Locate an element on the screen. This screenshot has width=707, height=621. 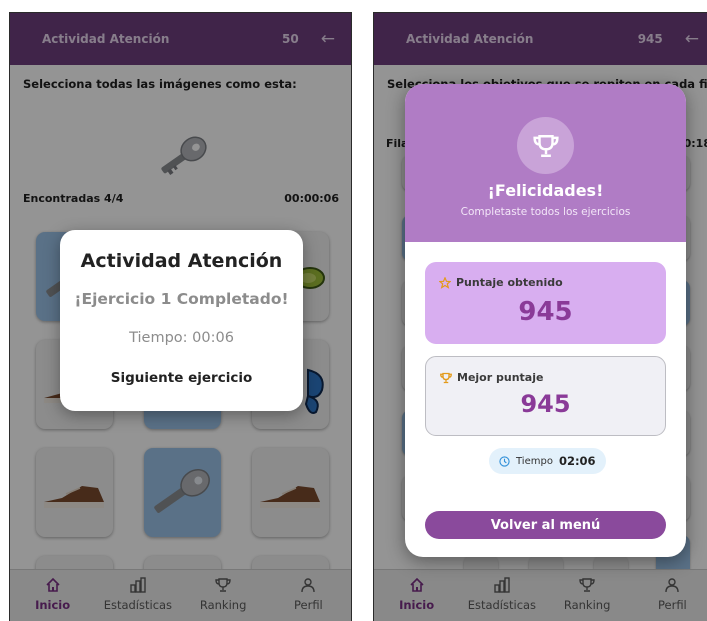
dialog-subtitle: Completaste todos los ejercicios is located at coordinates (545, 212).